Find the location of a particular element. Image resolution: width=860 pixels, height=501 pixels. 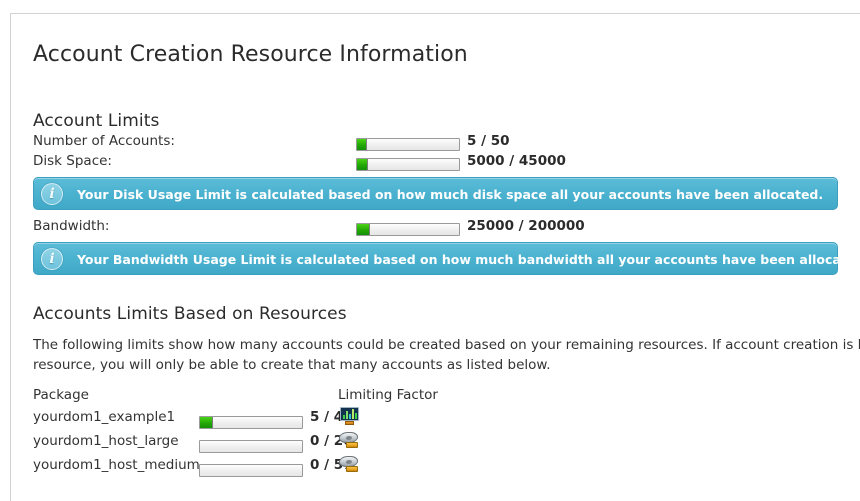

bandwidth-monitor-icon is located at coordinates (349, 416).